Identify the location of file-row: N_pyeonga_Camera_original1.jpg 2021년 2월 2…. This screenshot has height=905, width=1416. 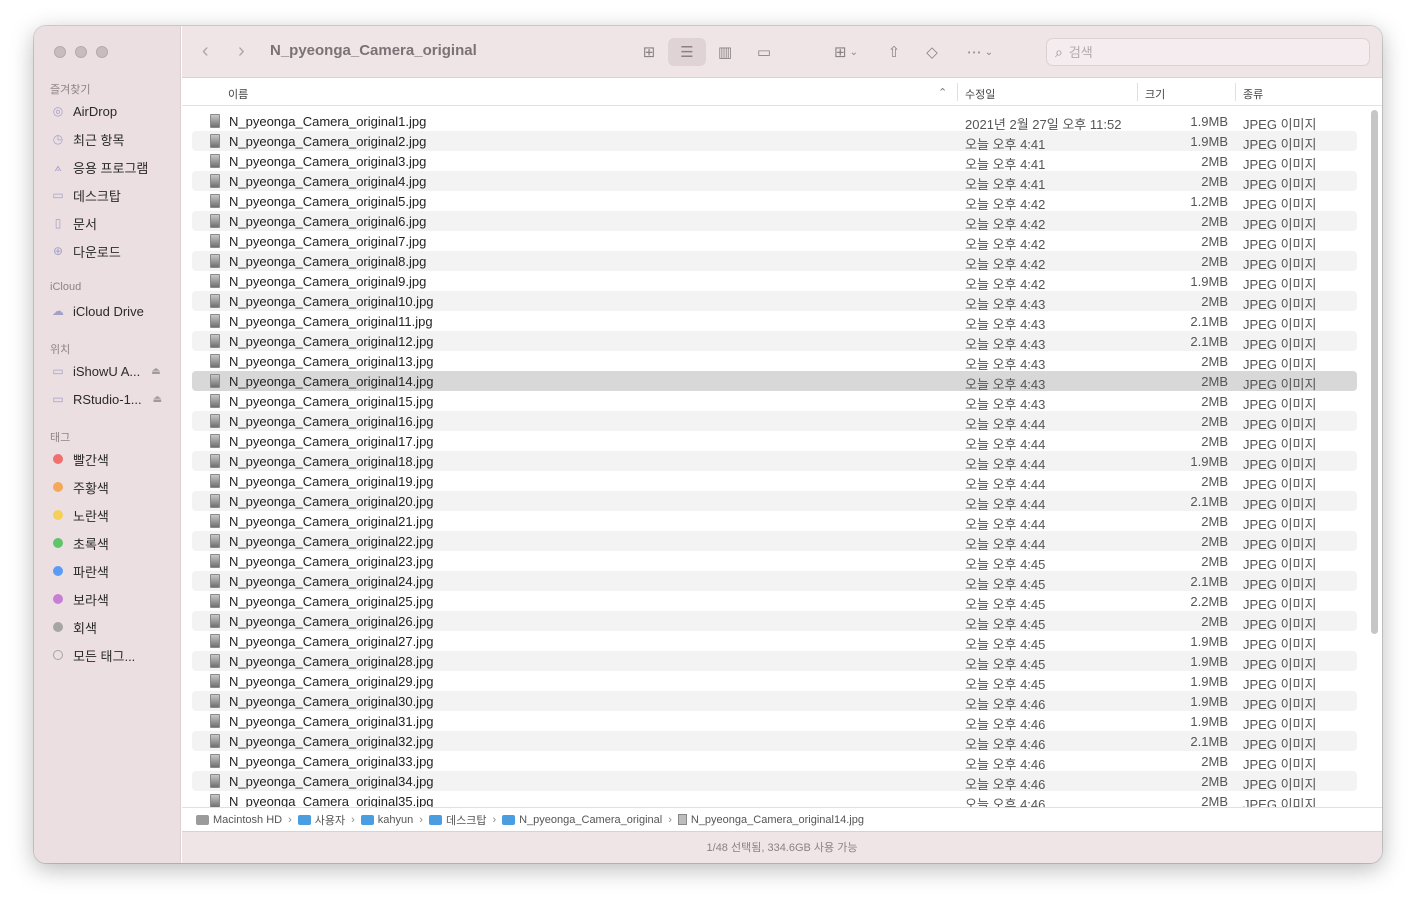
(774, 121).